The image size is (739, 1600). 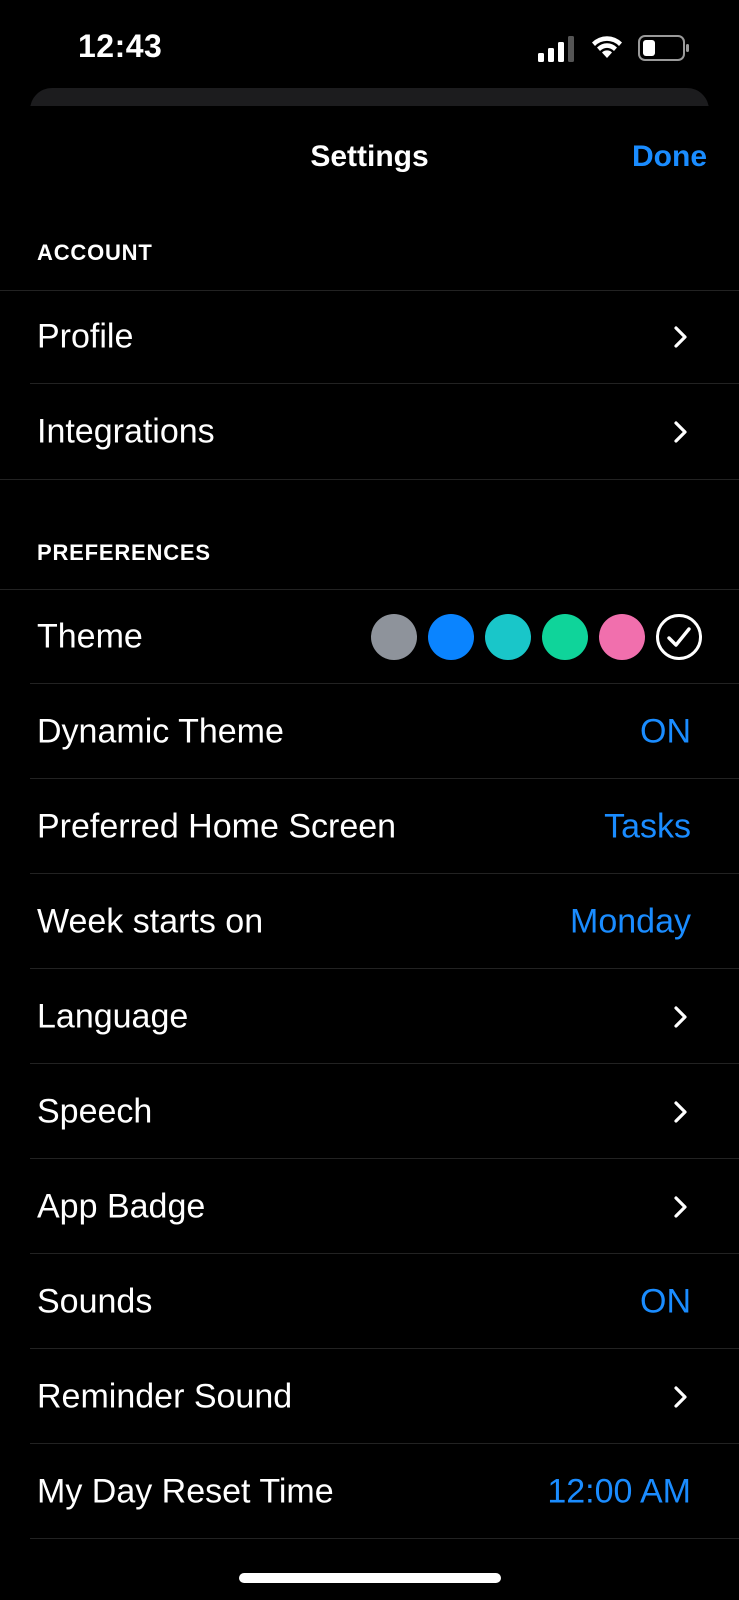 I want to click on row-my-day-reset-time: My Day Reset Time 12:00 AM, so click(x=369, y=1492).